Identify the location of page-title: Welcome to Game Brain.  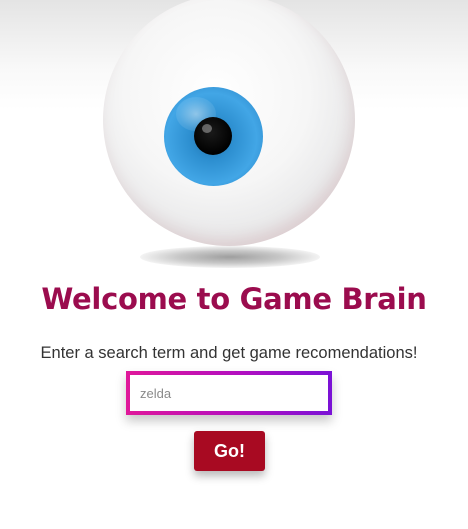
(234, 299).